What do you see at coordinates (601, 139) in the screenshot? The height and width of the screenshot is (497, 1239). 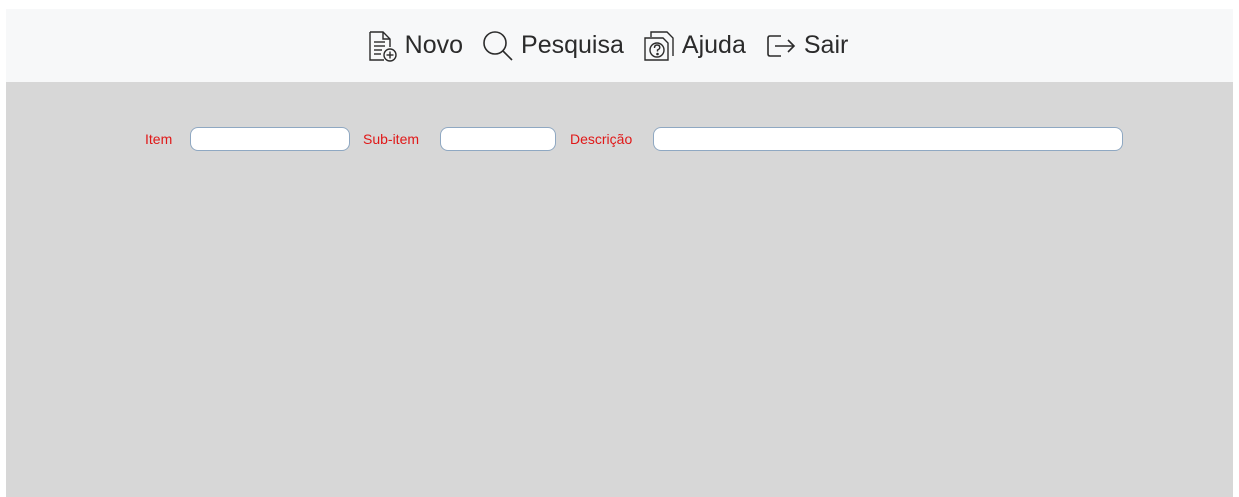 I see `descricao-label: Descrição` at bounding box center [601, 139].